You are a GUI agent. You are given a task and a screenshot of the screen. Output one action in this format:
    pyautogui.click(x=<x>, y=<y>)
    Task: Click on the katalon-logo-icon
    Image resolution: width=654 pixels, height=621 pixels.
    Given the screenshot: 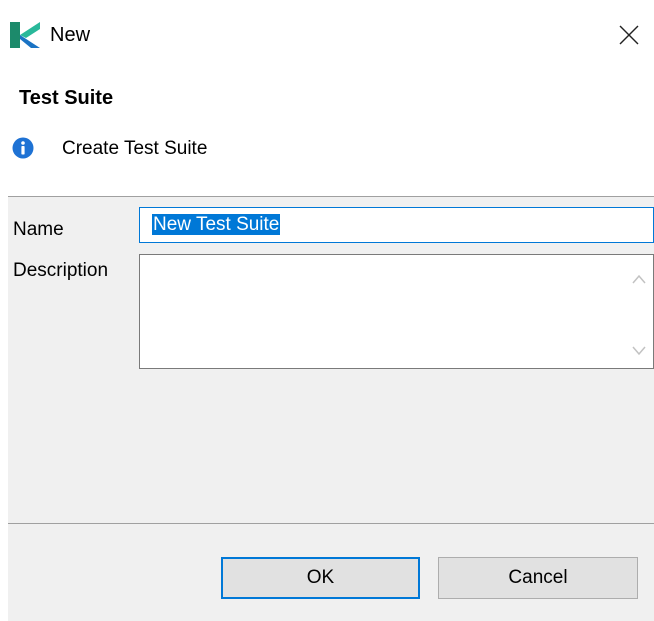 What is the action you would take?
    pyautogui.click(x=26, y=35)
    